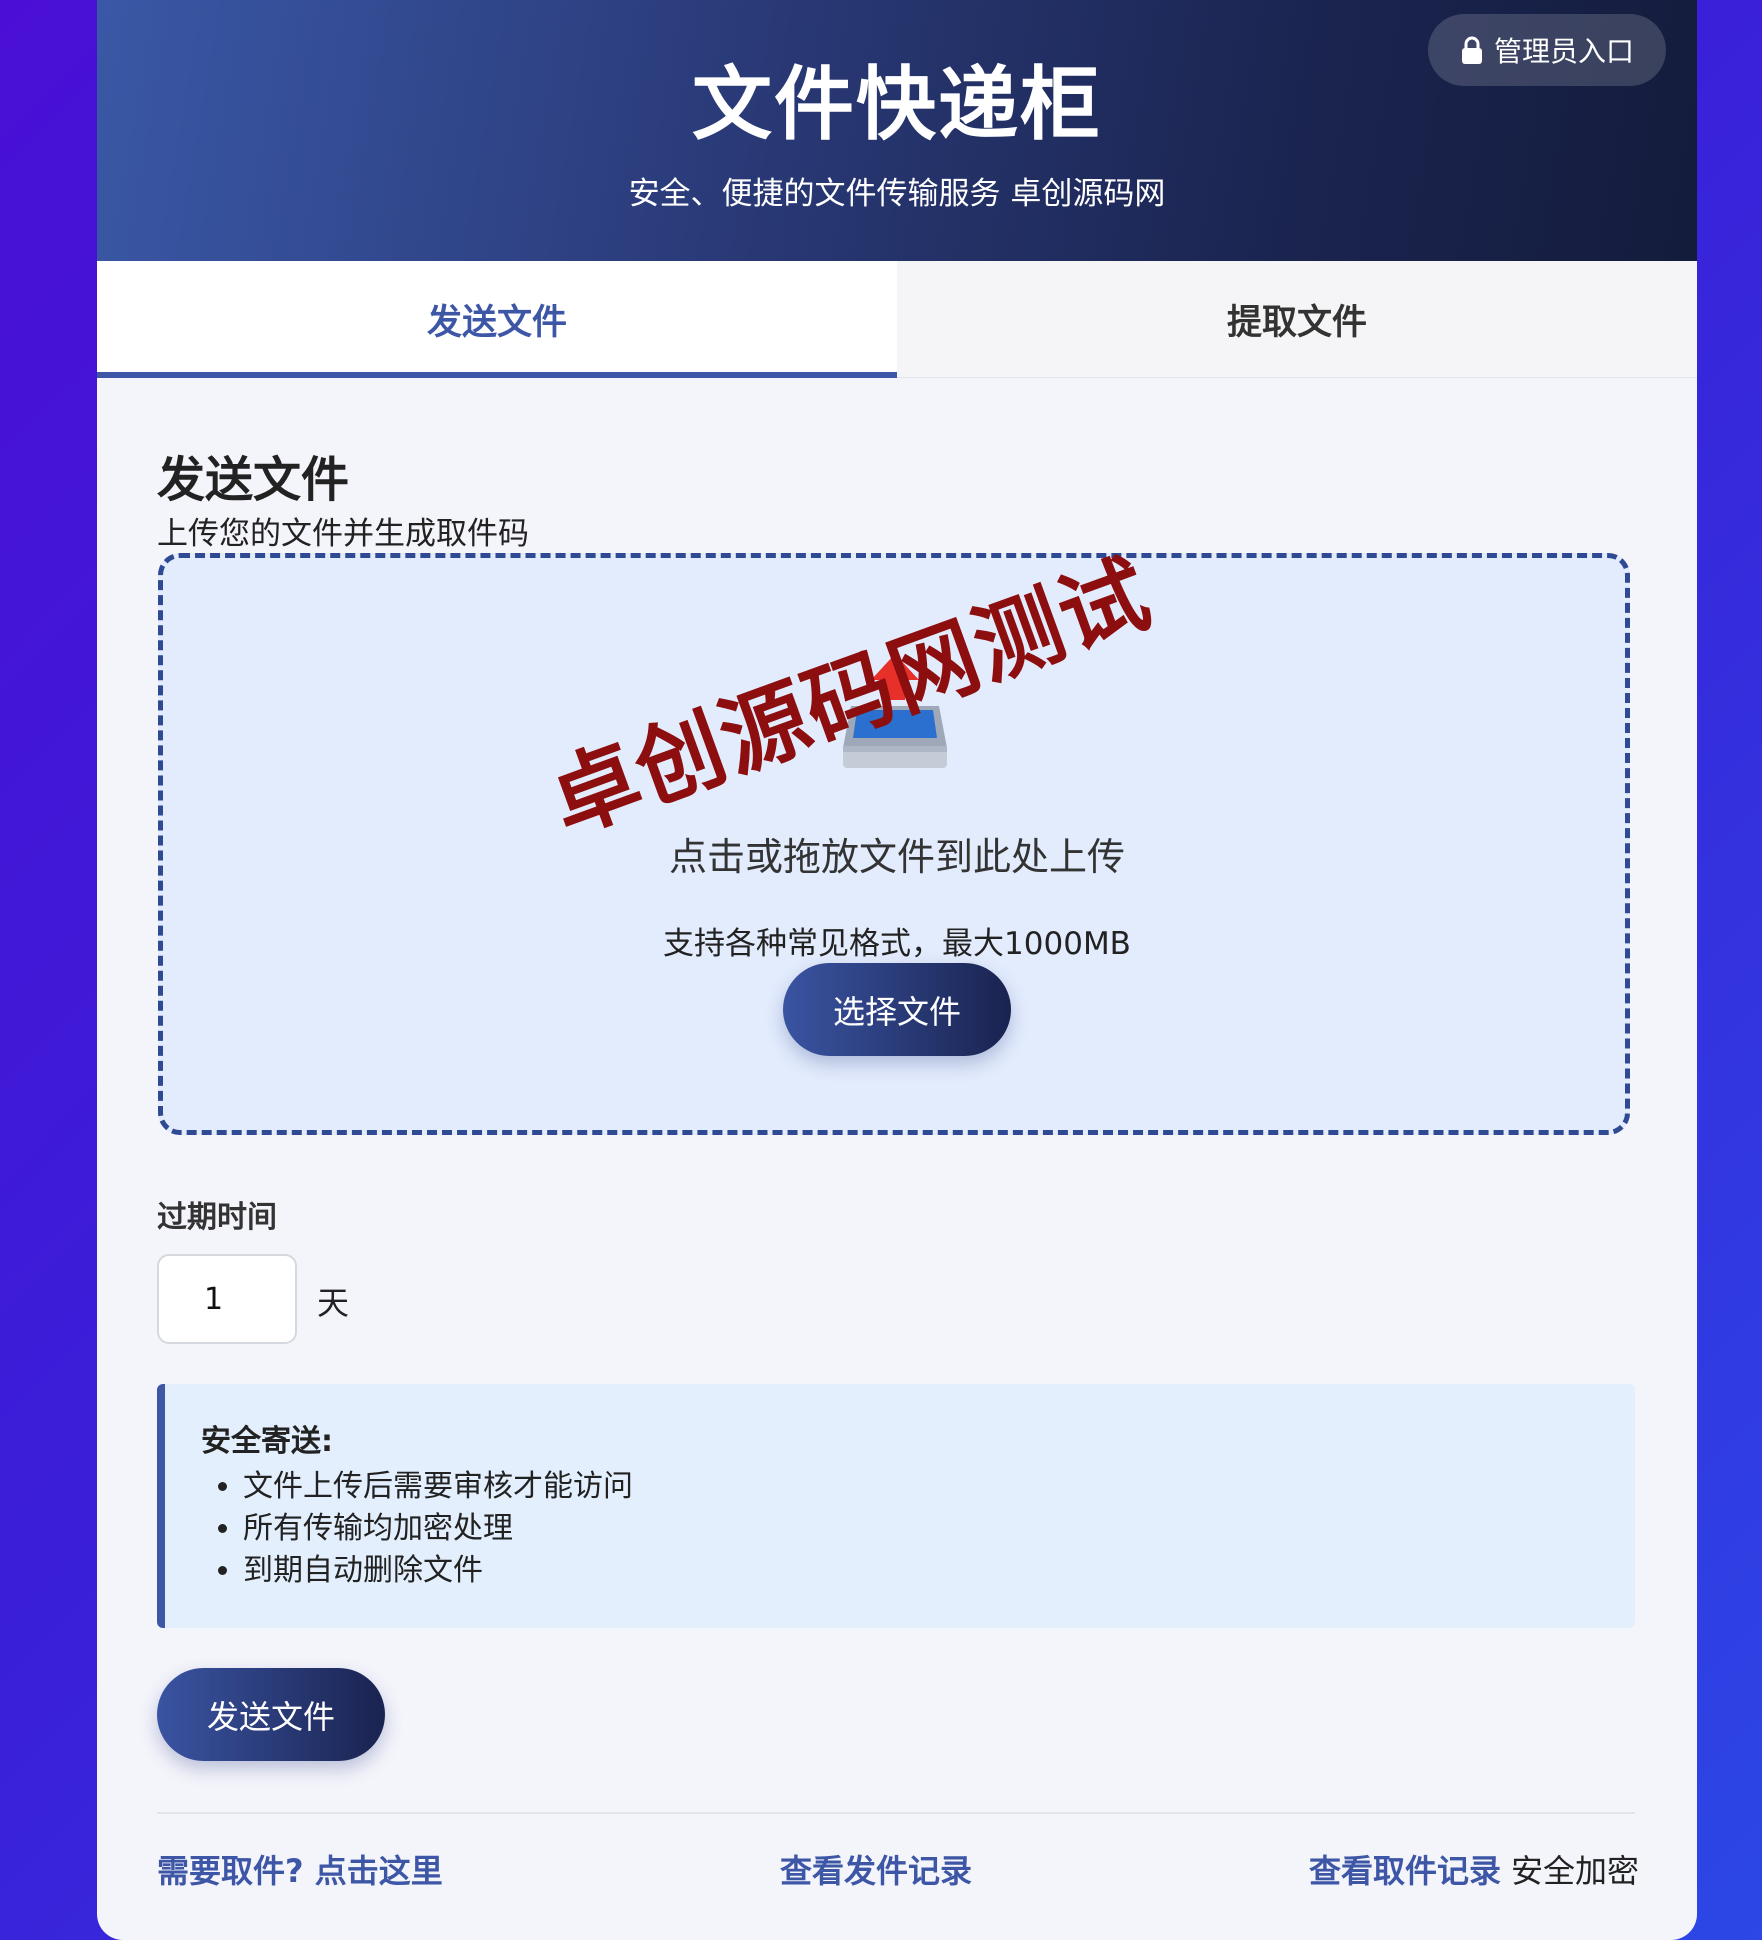 The height and width of the screenshot is (1940, 1762). What do you see at coordinates (300, 1869) in the screenshot?
I see `pickup-link: 需要取件? 点击这里` at bounding box center [300, 1869].